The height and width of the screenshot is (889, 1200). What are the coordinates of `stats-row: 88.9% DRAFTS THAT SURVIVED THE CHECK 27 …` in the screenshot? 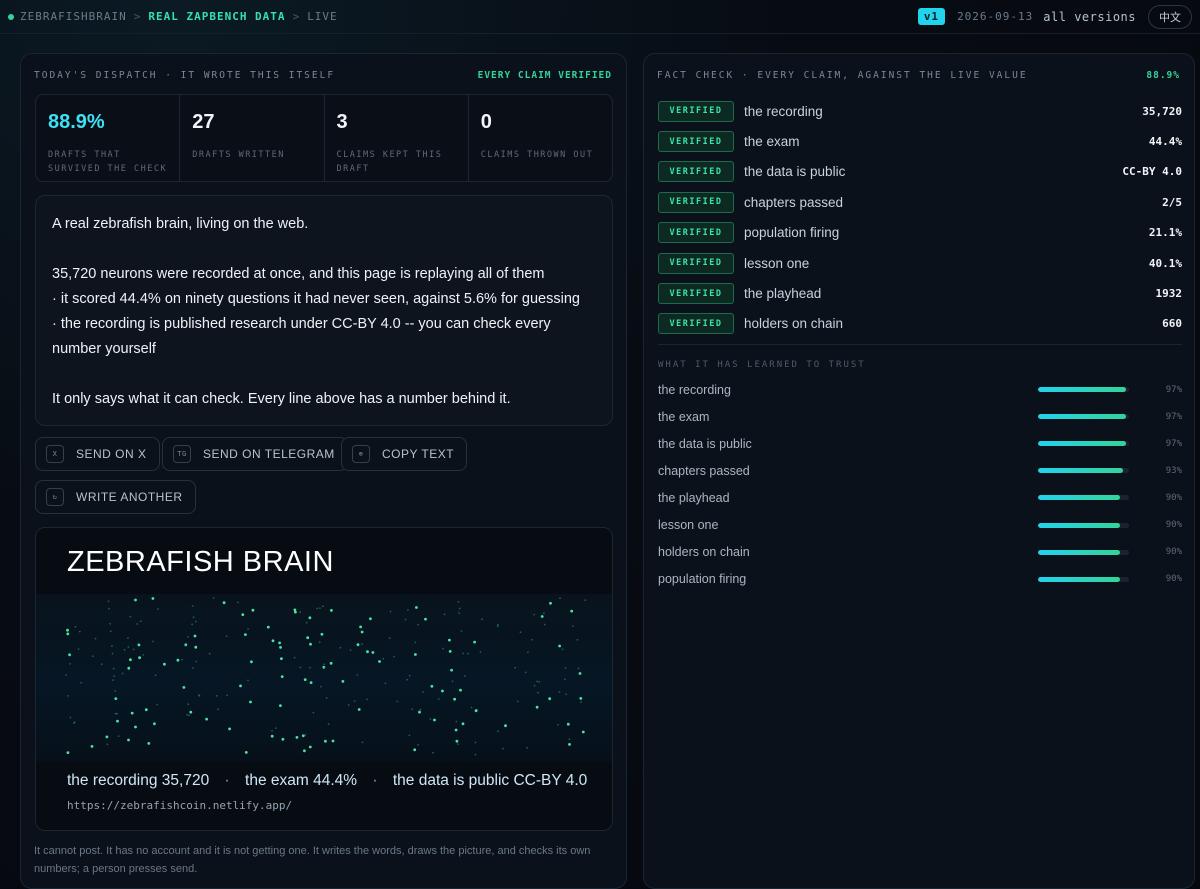 It's located at (324, 138).